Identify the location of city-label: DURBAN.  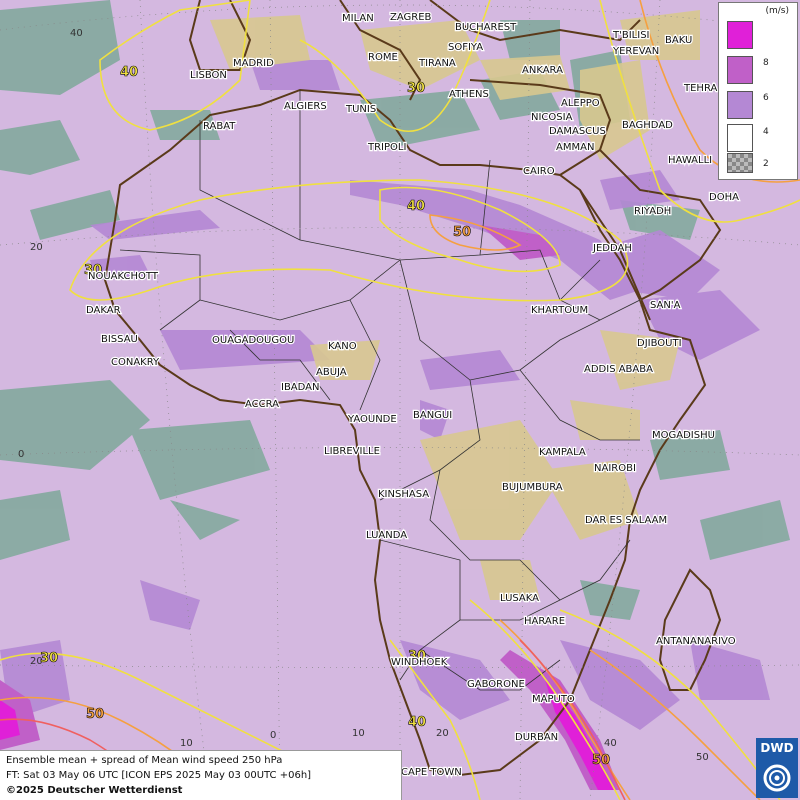
(536, 737).